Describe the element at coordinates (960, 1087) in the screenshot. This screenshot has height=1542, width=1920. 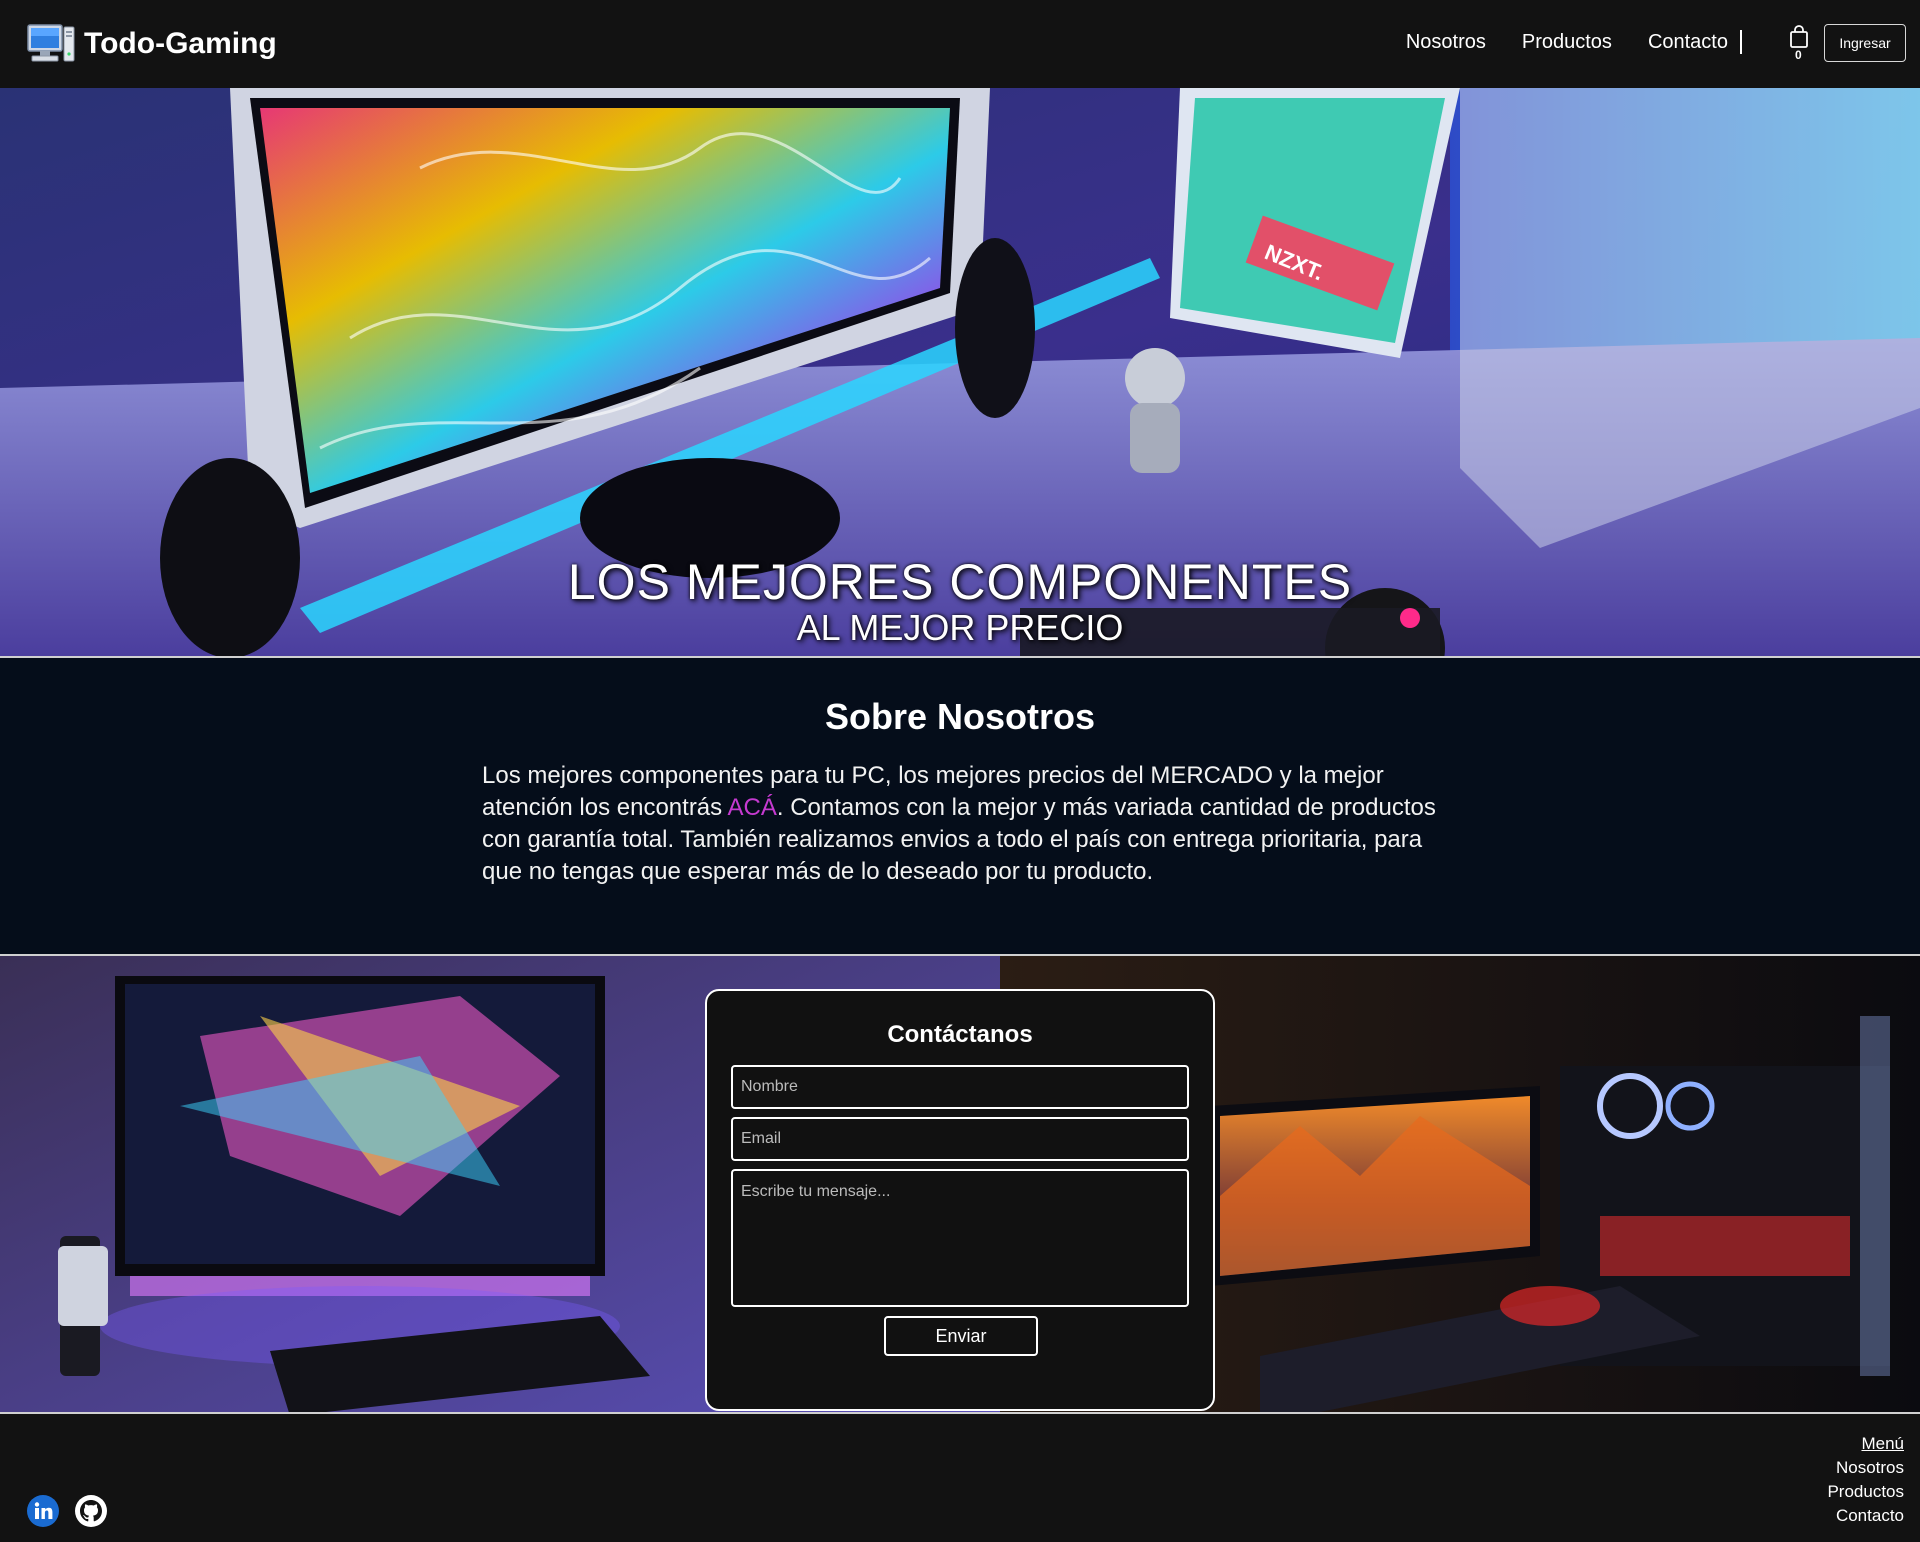
I see `name-input` at that location.